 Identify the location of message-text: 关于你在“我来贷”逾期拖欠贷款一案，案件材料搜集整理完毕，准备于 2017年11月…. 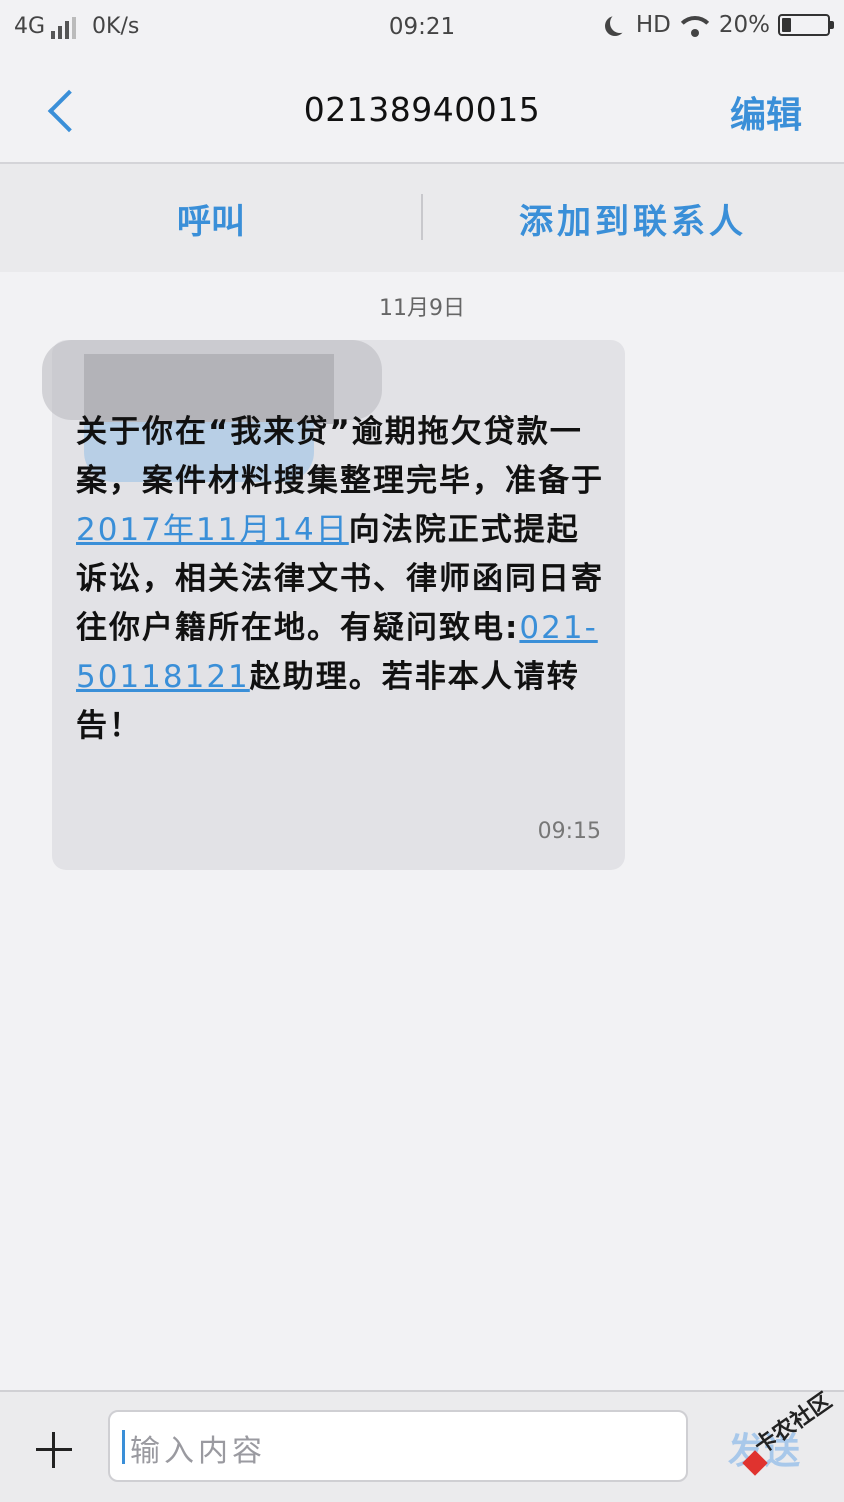
(341, 579).